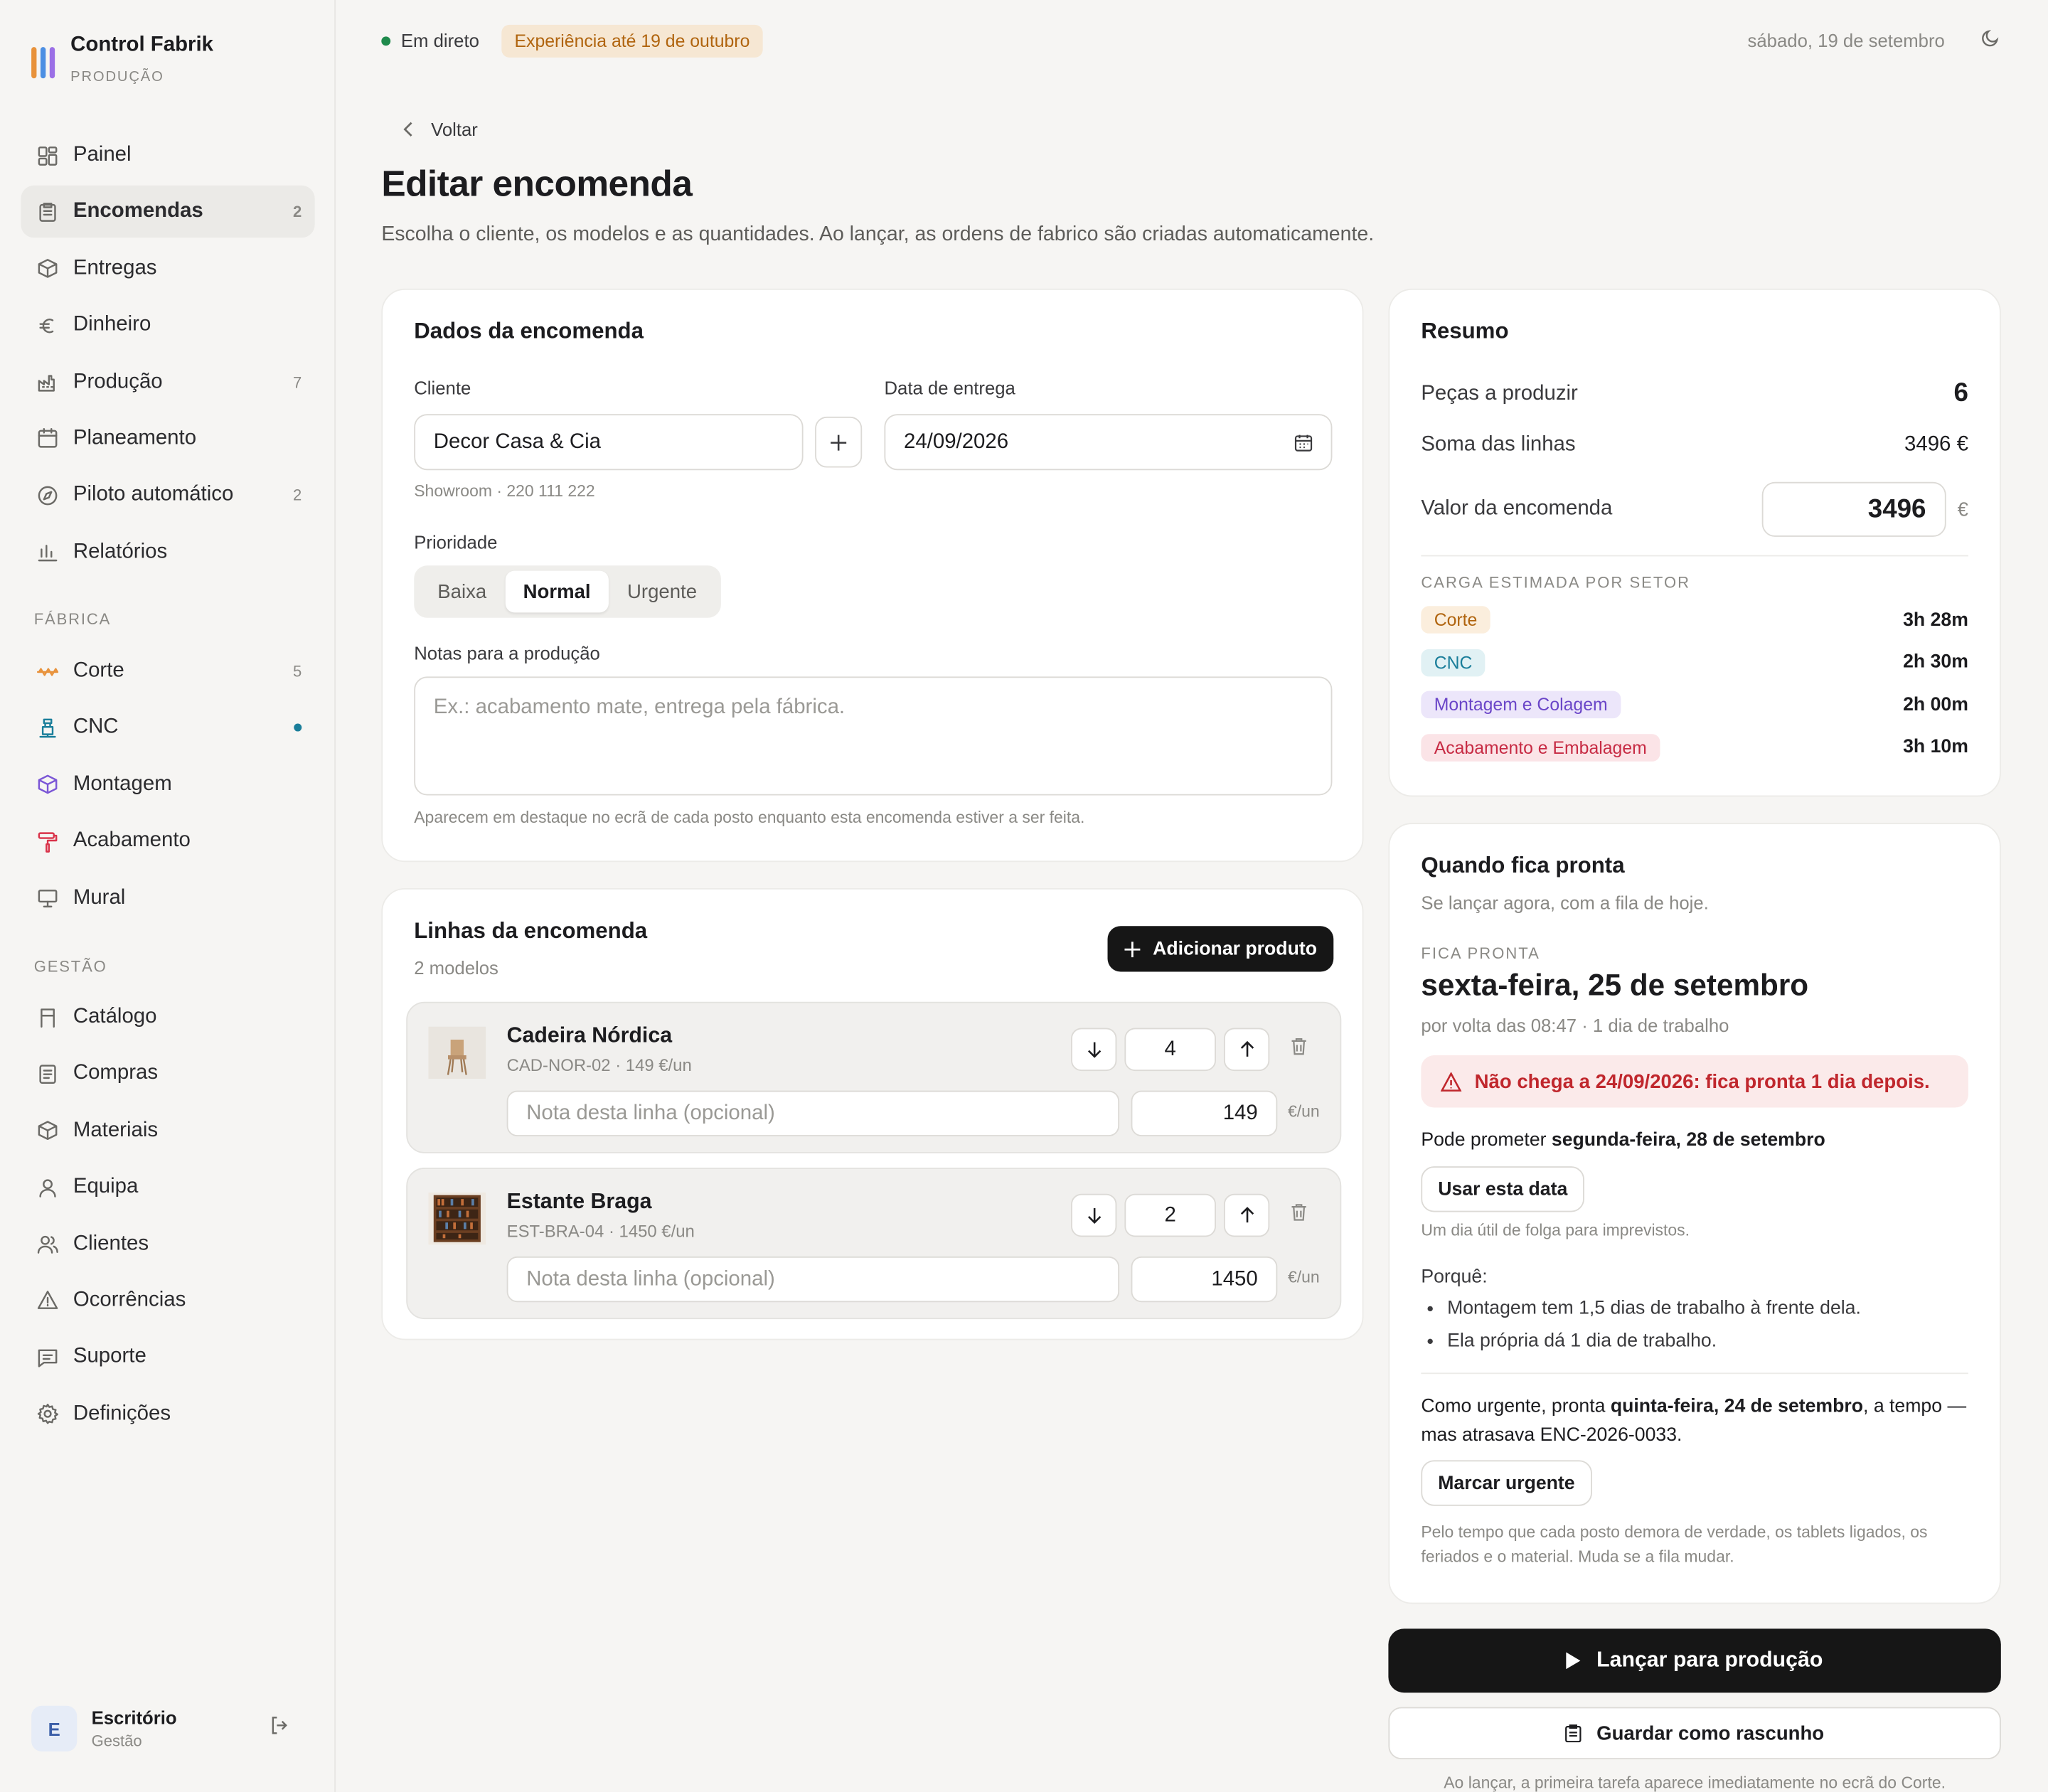 The height and width of the screenshot is (1792, 2048). What do you see at coordinates (1853, 509) in the screenshot?
I see `order-value-input: 3496` at bounding box center [1853, 509].